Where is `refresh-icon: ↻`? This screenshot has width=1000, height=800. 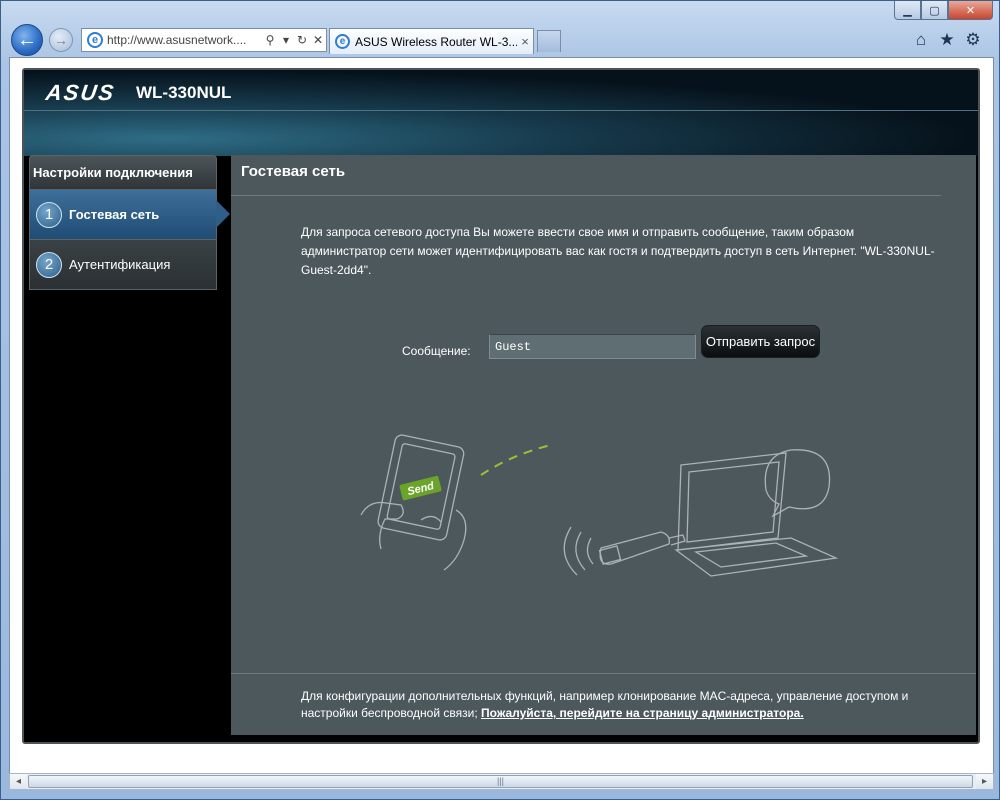 refresh-icon: ↻ is located at coordinates (302, 40).